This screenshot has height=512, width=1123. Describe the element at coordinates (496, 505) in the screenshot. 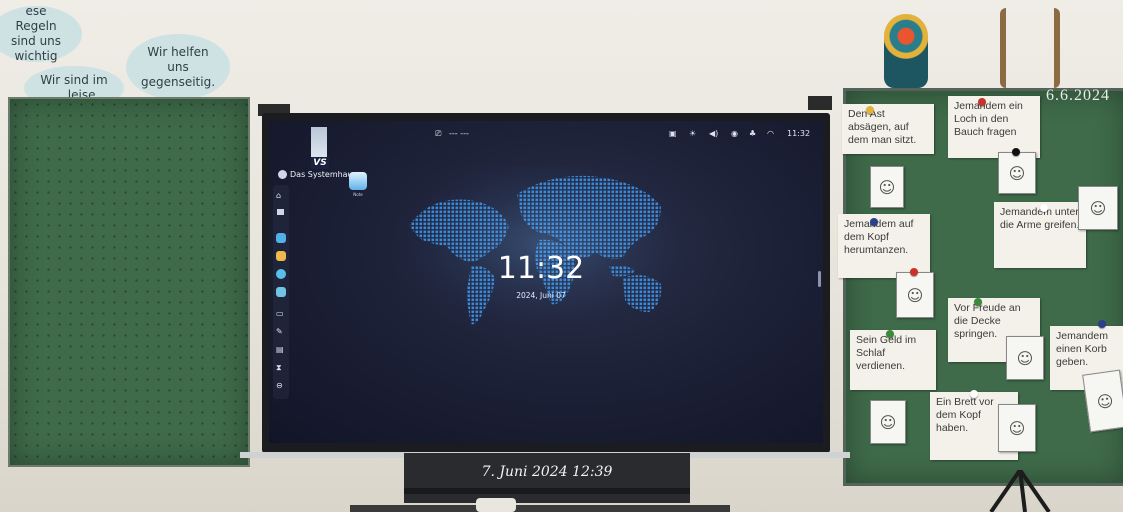

I see `cloth` at that location.